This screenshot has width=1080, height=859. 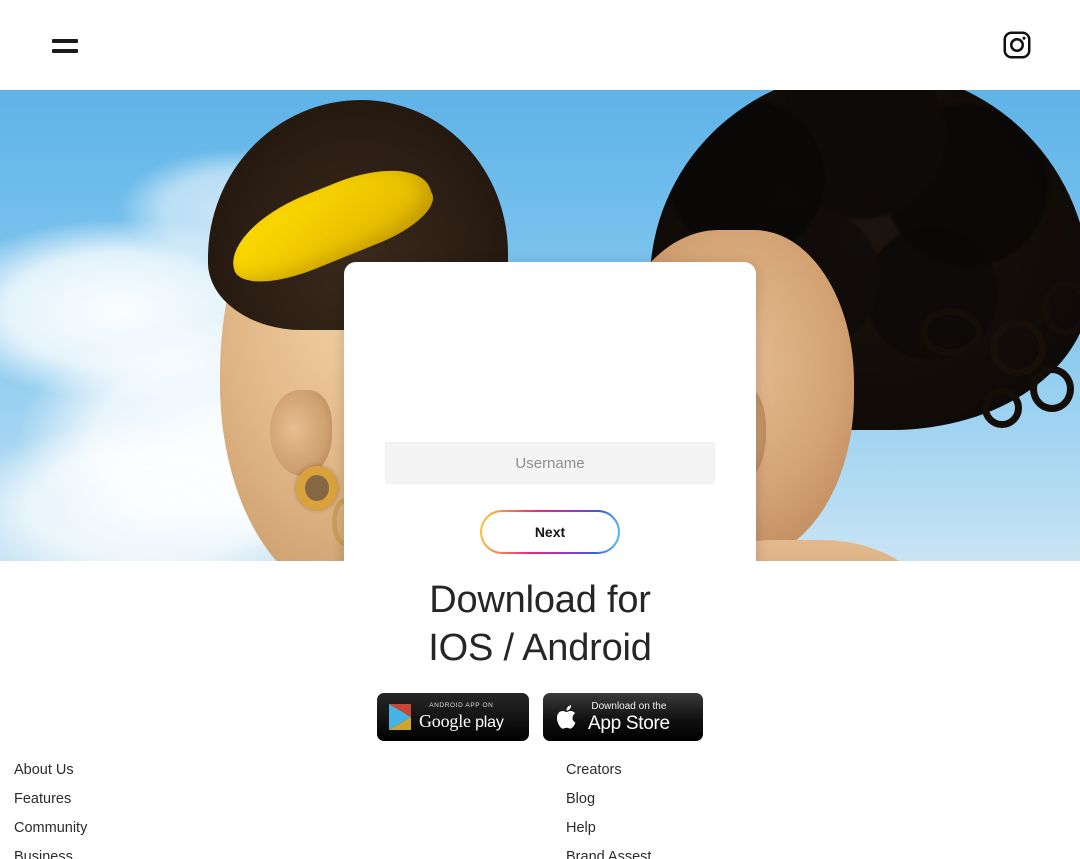 I want to click on next-button: Next, so click(x=550, y=532).